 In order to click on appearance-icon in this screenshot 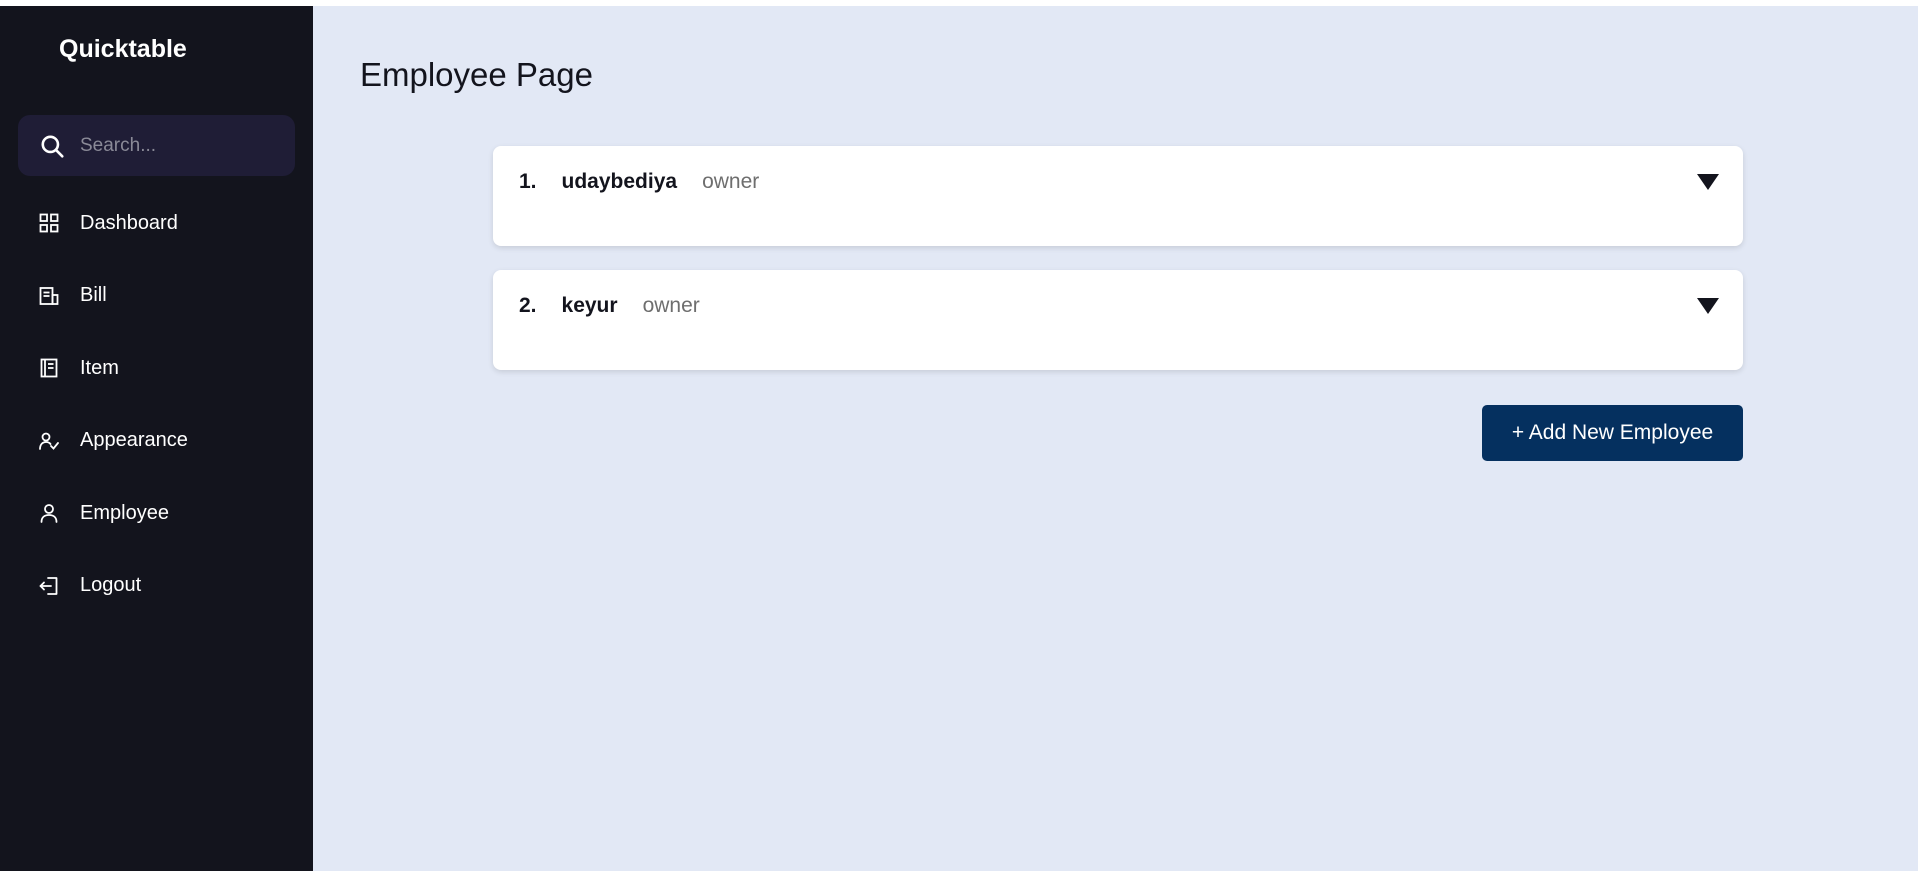, I will do `click(49, 441)`.